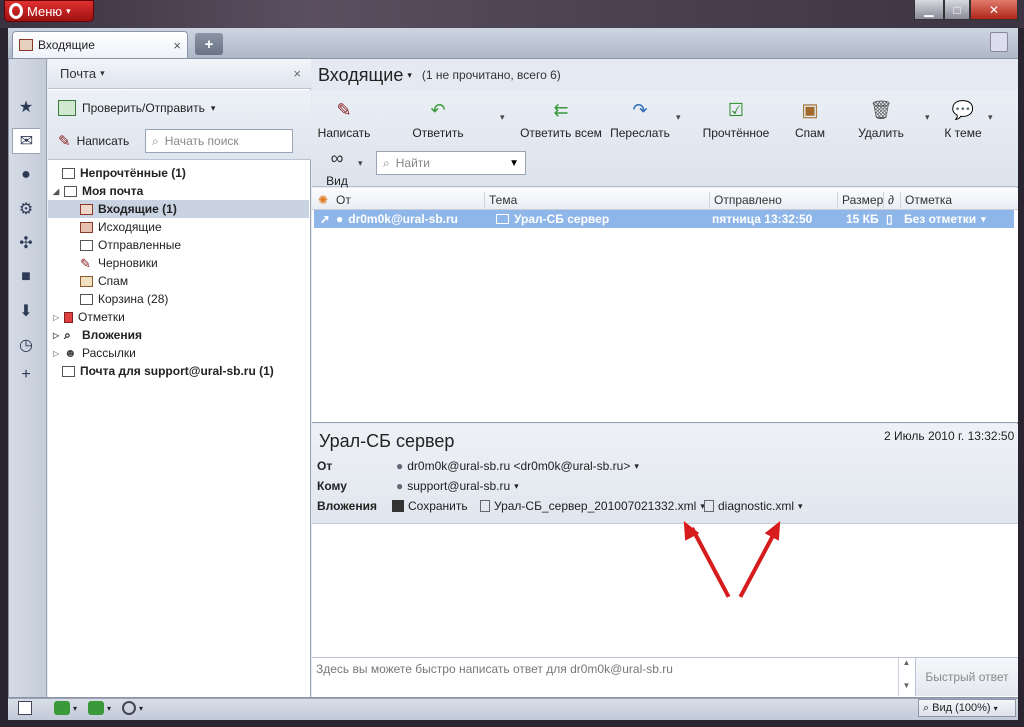 The image size is (1024, 727). What do you see at coordinates (132, 708) in the screenshot?
I see `turbo-icon: ▾` at bounding box center [132, 708].